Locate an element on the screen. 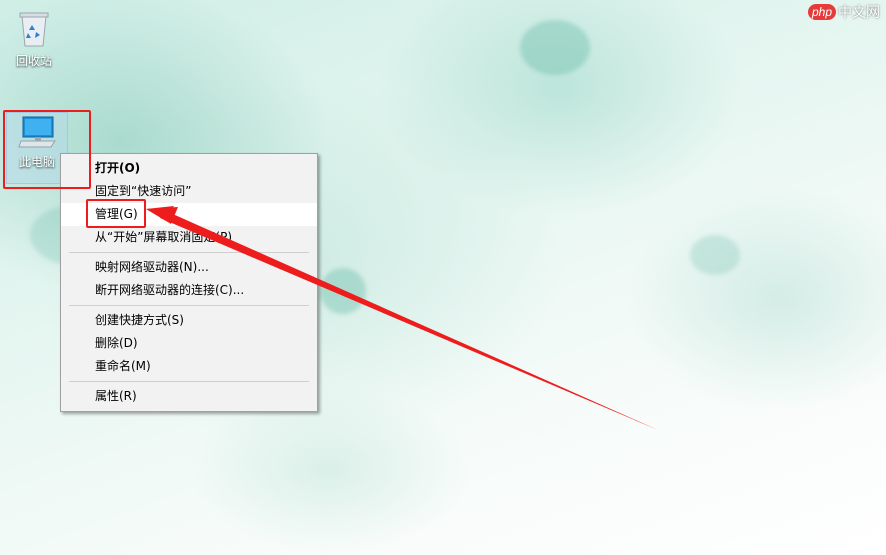  desktop-icon-label: 此电脑 is located at coordinates (36, 162).